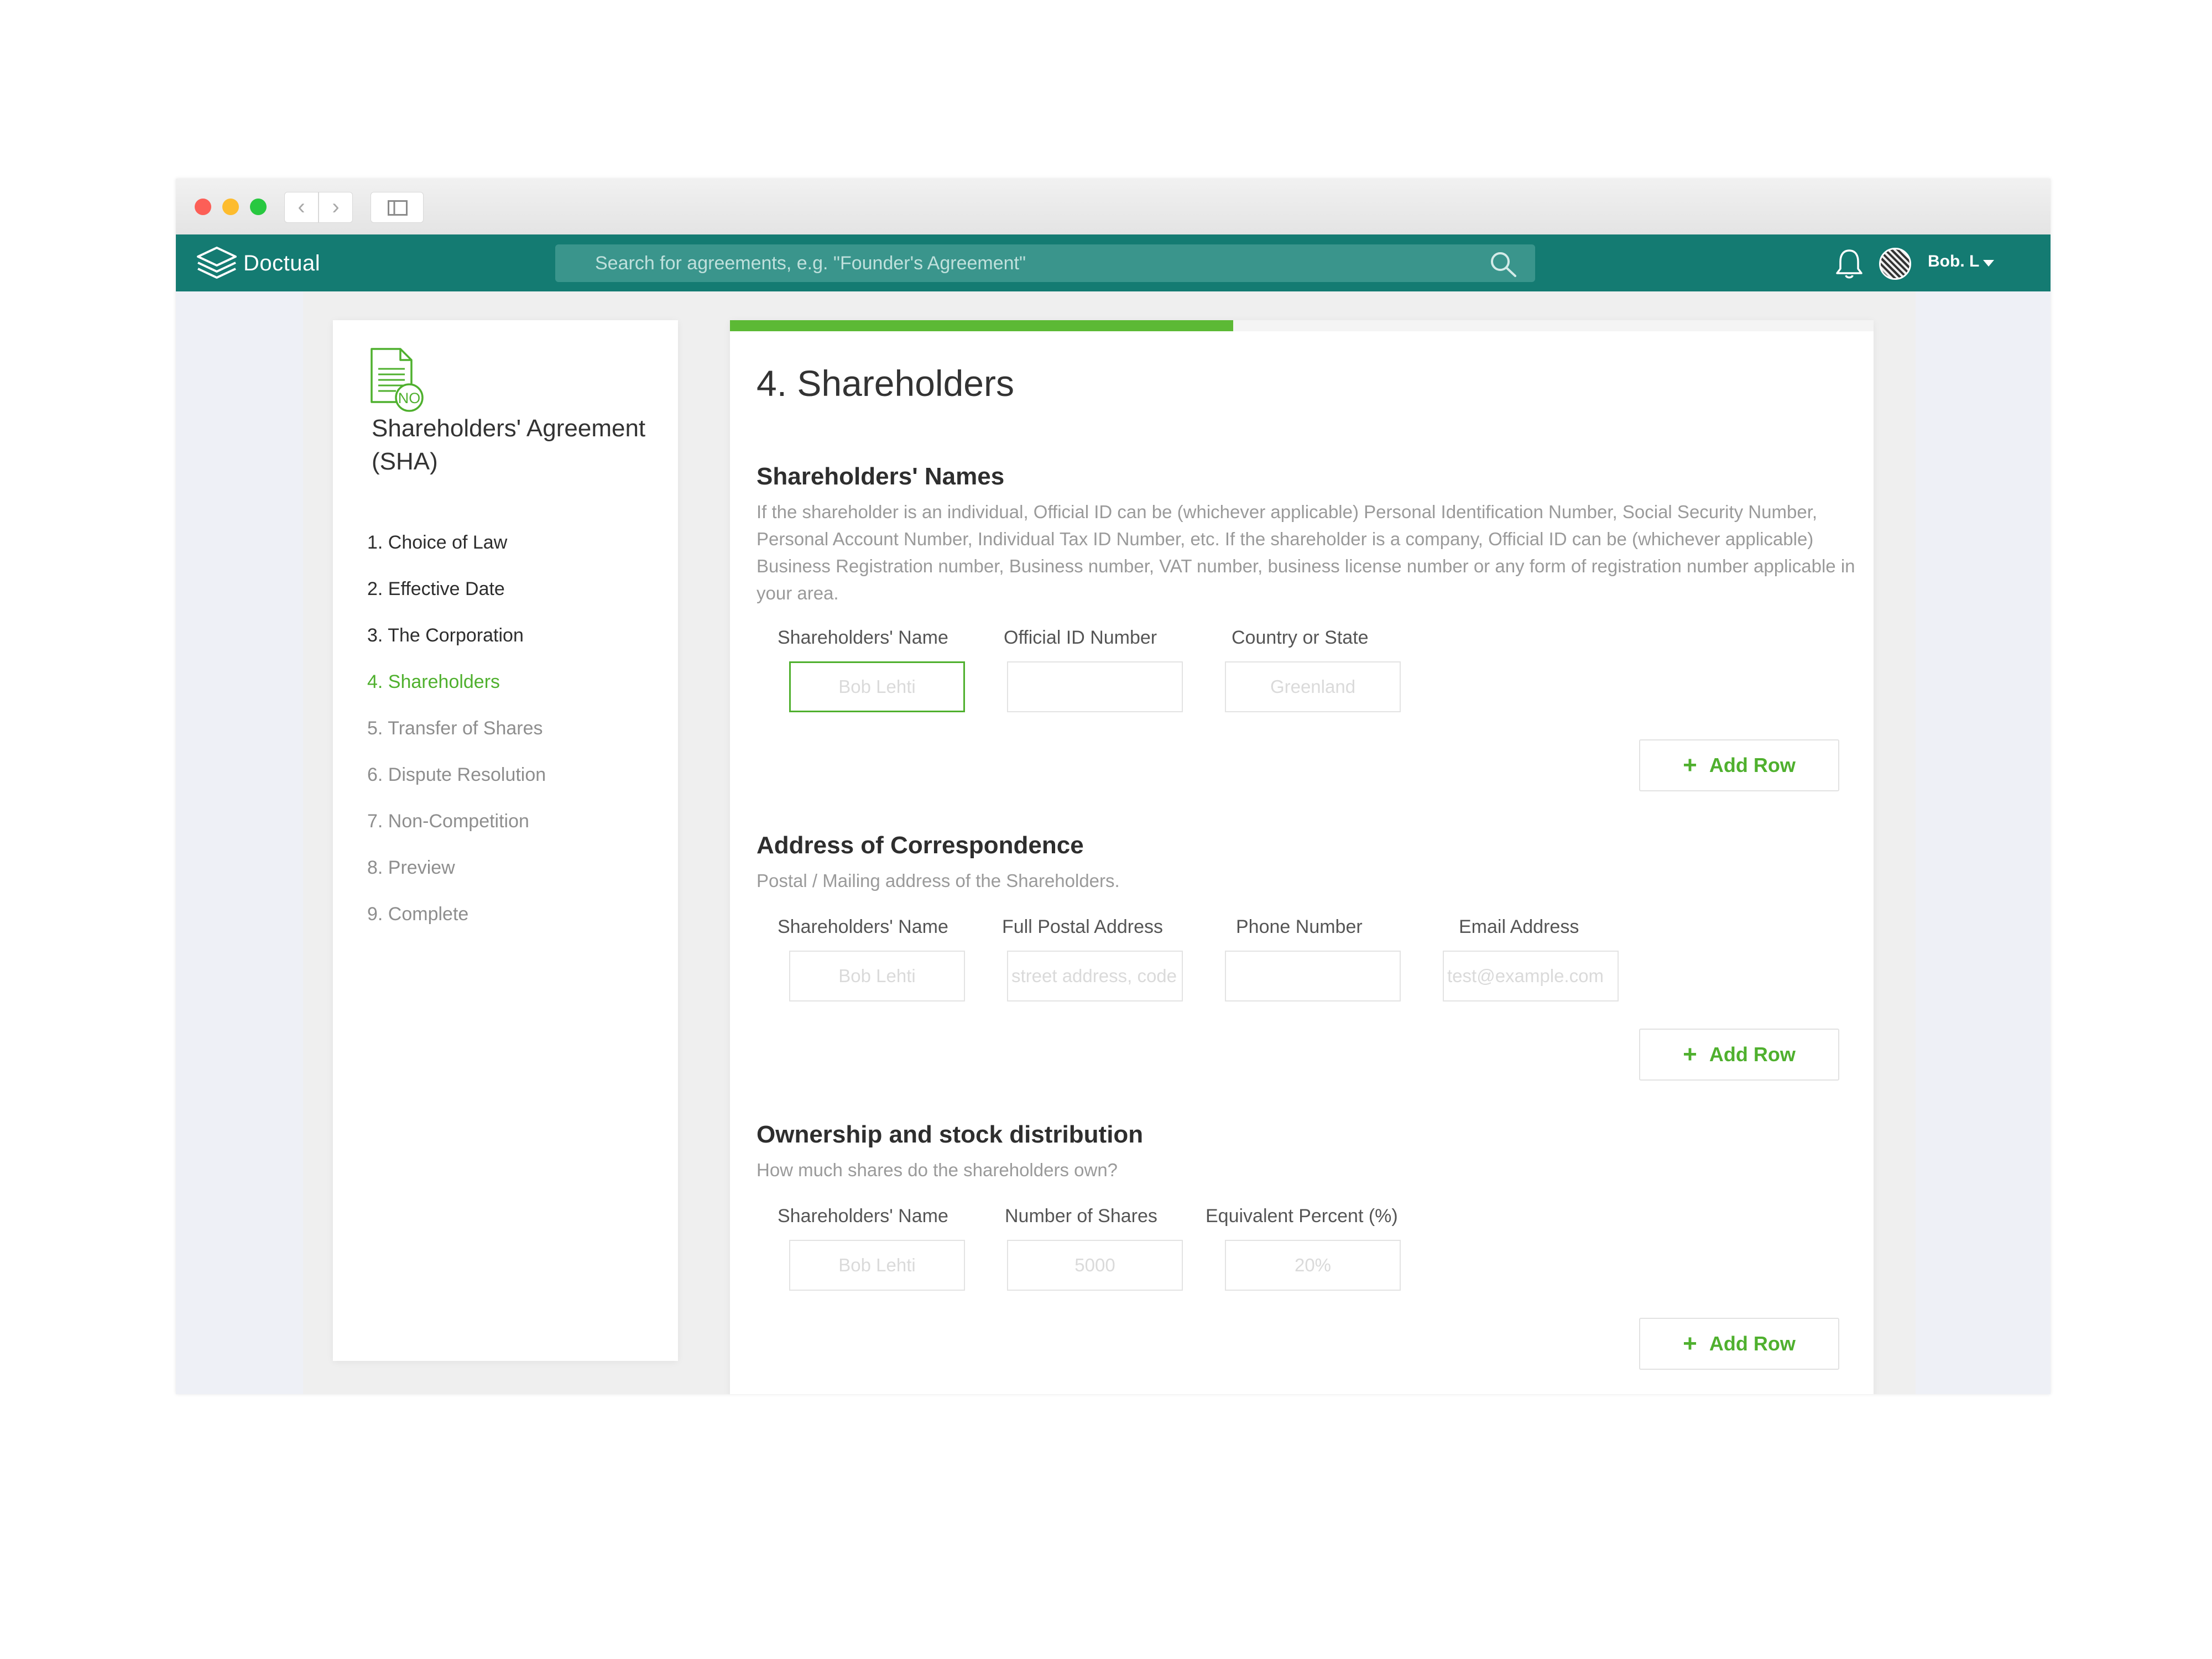  I want to click on postal-address-input, so click(1095, 976).